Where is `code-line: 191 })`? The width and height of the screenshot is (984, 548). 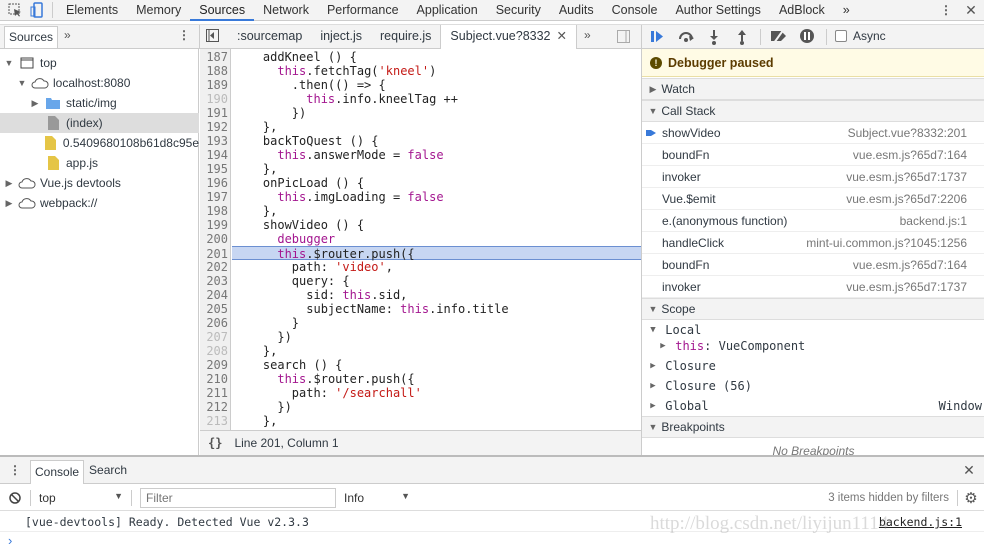
code-line: 191 }) is located at coordinates (420, 113).